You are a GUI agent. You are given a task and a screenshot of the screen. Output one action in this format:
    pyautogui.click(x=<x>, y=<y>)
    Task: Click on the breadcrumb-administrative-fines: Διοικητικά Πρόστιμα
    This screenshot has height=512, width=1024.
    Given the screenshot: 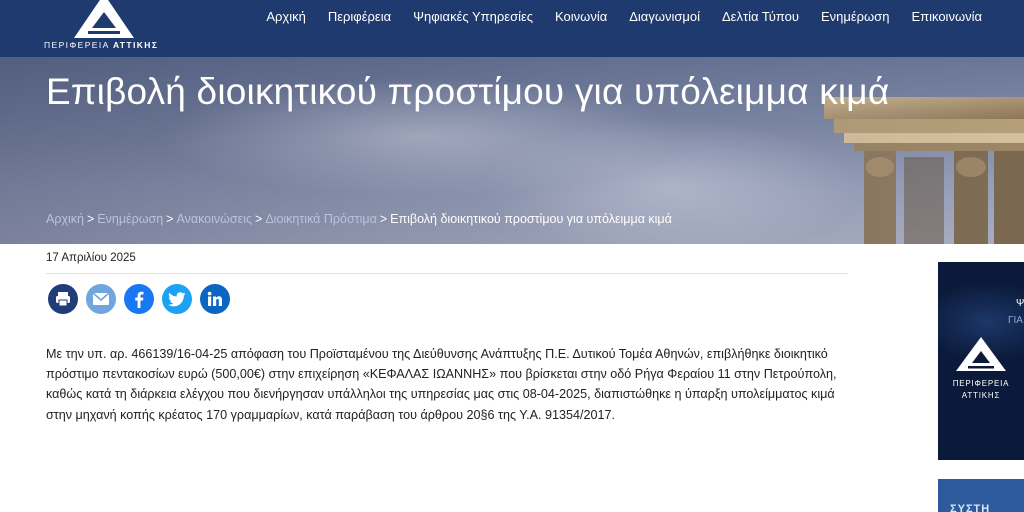 What is the action you would take?
    pyautogui.click(x=321, y=219)
    